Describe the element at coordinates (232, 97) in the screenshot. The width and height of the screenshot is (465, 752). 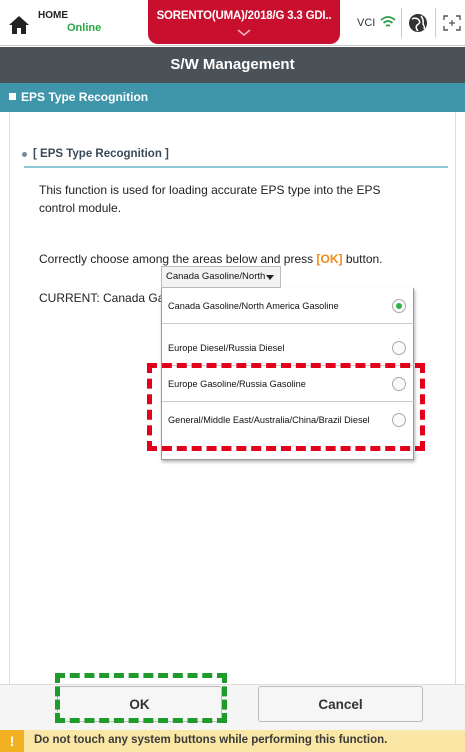
I see `section-header: EPS Type Recognition` at that location.